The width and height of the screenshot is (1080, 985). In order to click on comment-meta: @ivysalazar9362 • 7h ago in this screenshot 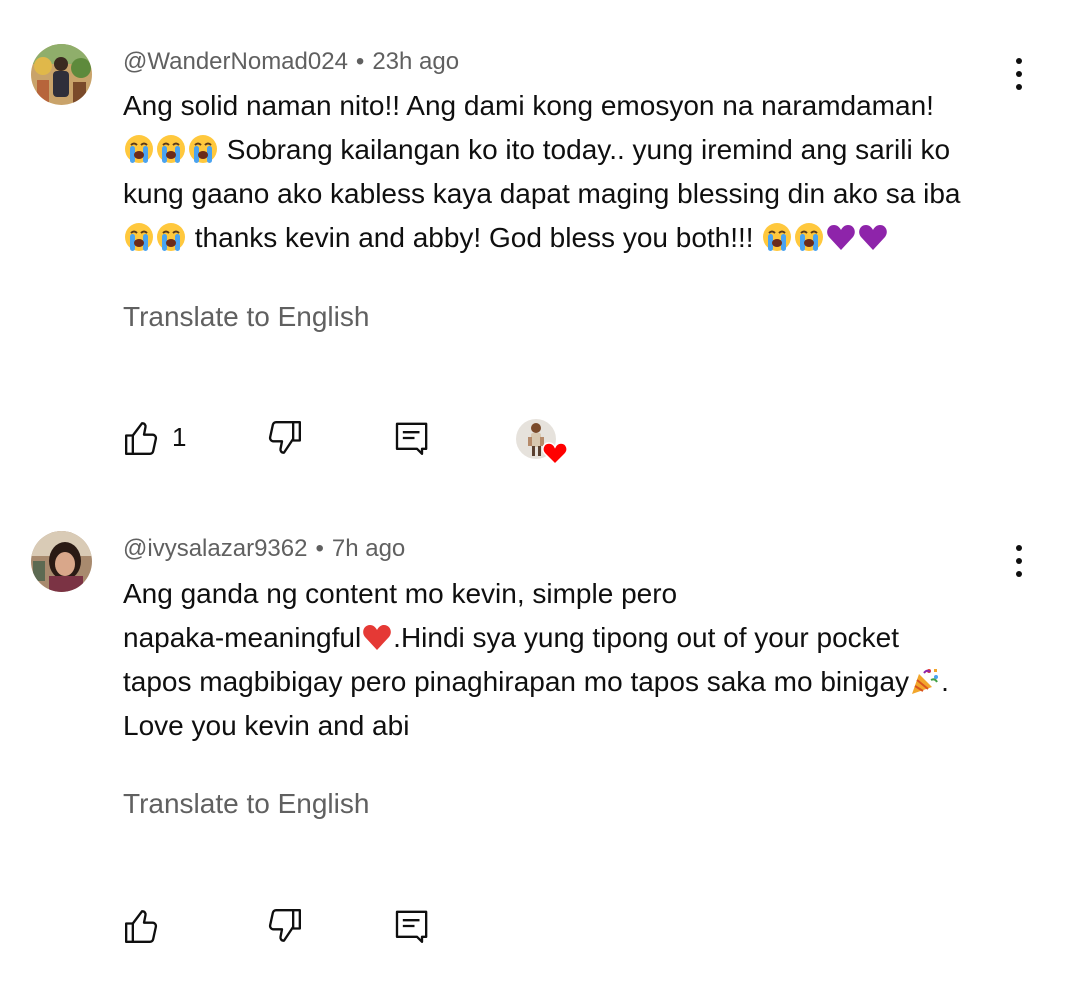, I will do `click(264, 549)`.